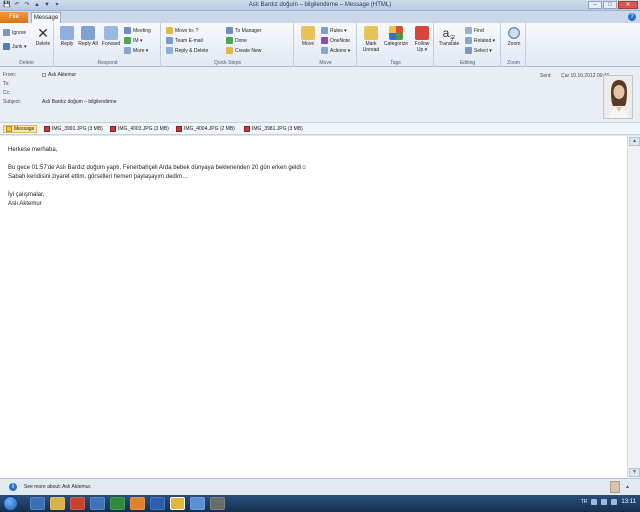  I want to click on translate-icon: a字, so click(449, 34).